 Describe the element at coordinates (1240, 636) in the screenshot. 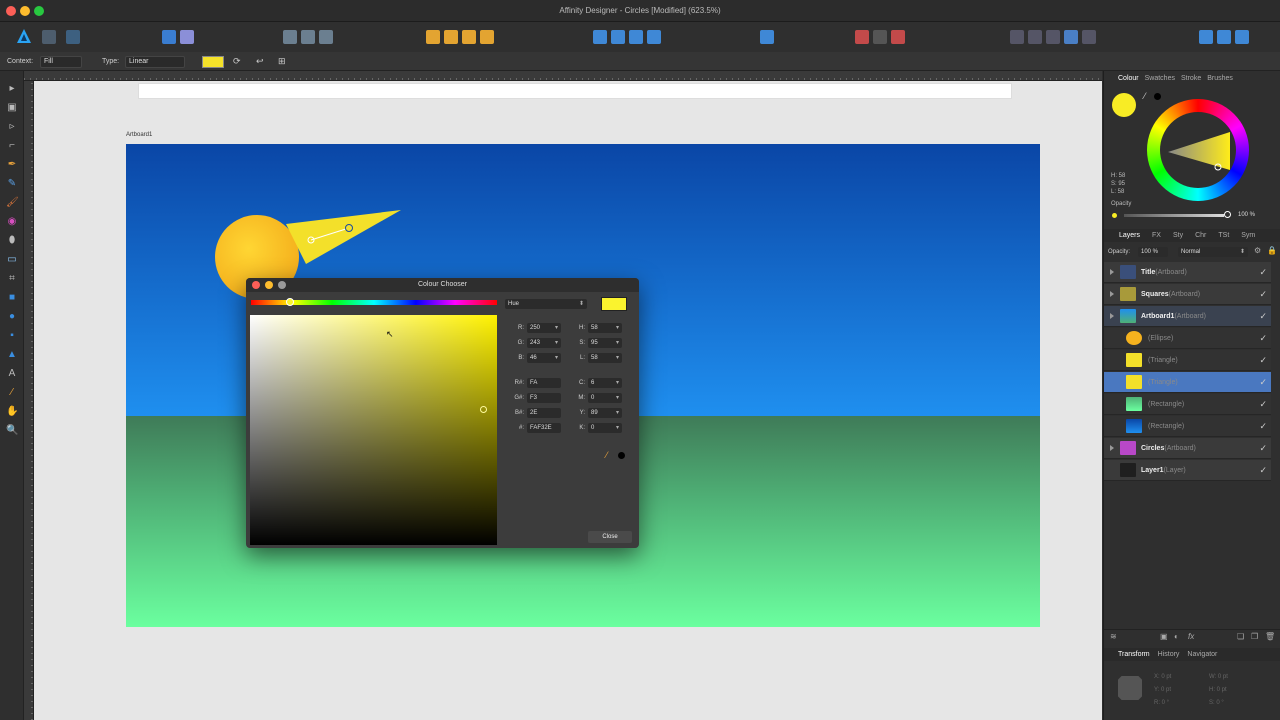

I see `add-layer-icon: ❏` at that location.